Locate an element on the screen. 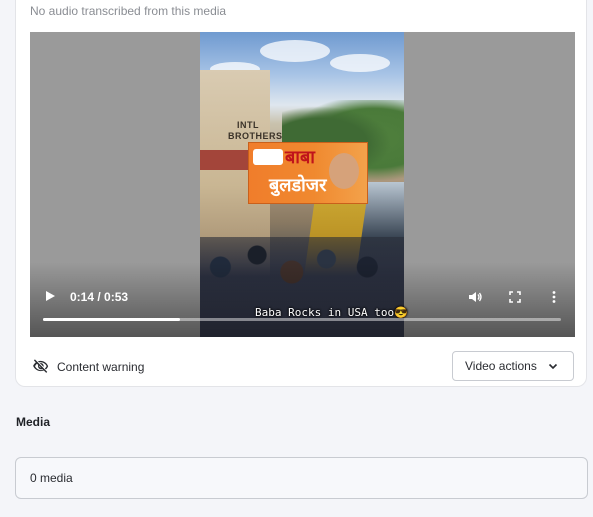 Image resolution: width=593 pixels, height=517 pixels. content-warning-toggle: Content warning is located at coordinates (88, 366).